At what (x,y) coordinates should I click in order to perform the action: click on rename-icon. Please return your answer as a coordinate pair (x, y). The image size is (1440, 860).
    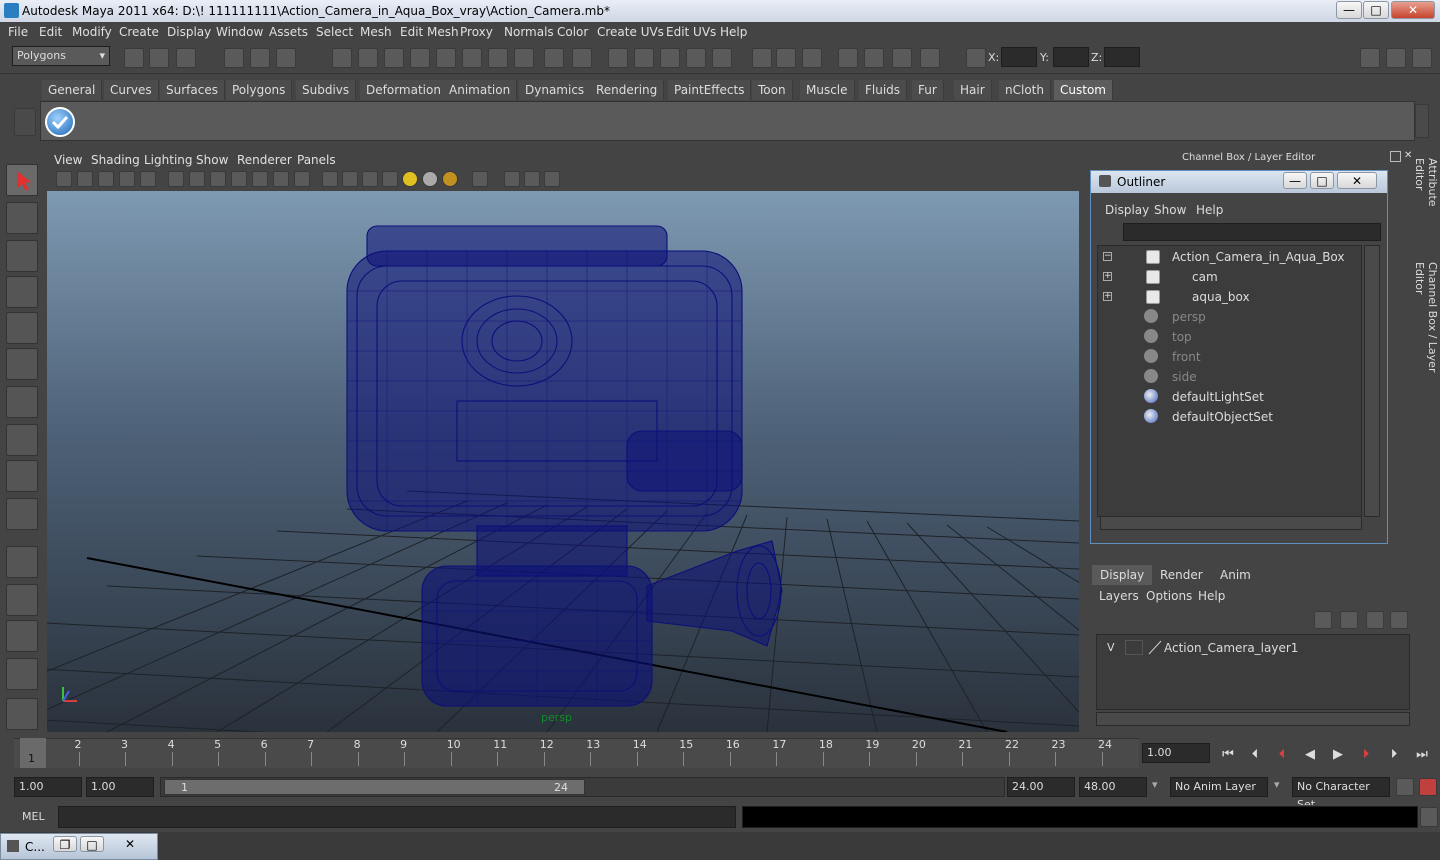
    Looking at the image, I should click on (786, 58).